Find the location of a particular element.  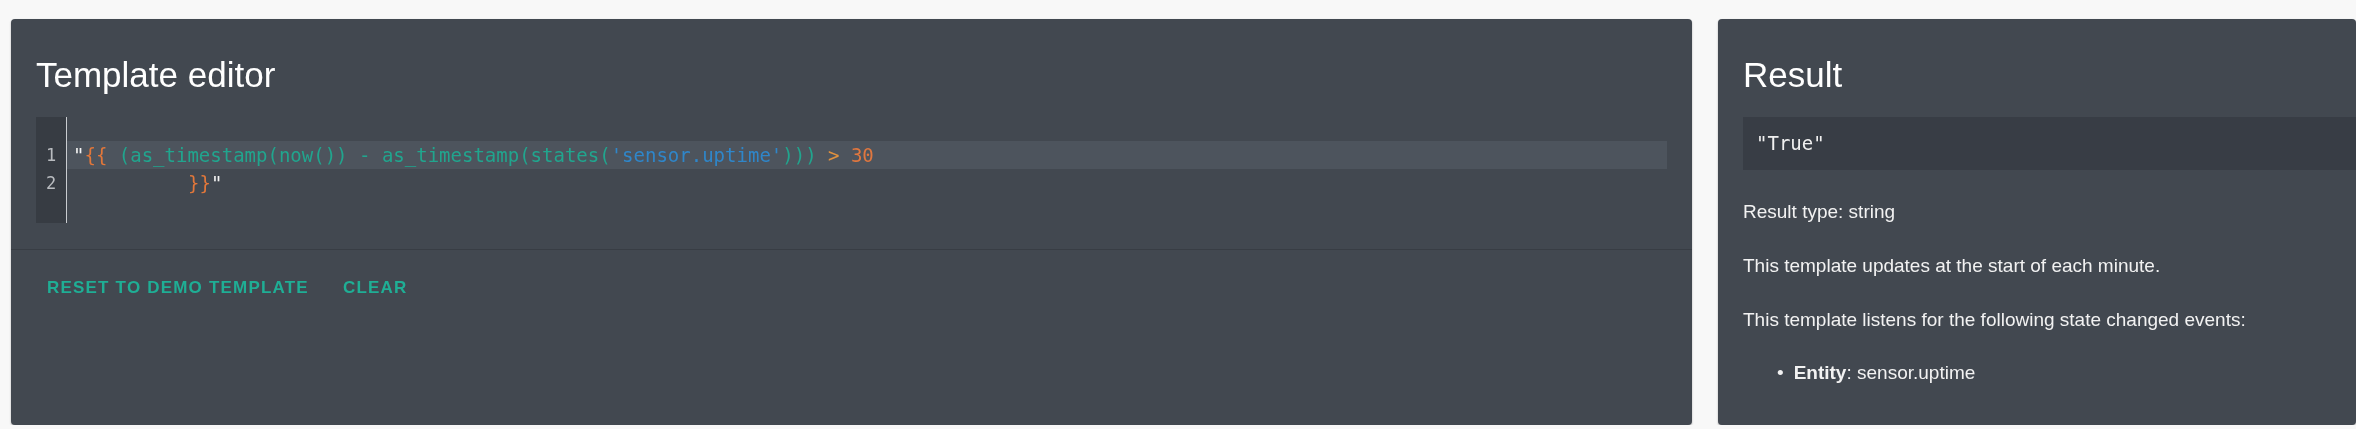

listen-note: This template listens for the following state changed events: is located at coordinates (1995, 320).